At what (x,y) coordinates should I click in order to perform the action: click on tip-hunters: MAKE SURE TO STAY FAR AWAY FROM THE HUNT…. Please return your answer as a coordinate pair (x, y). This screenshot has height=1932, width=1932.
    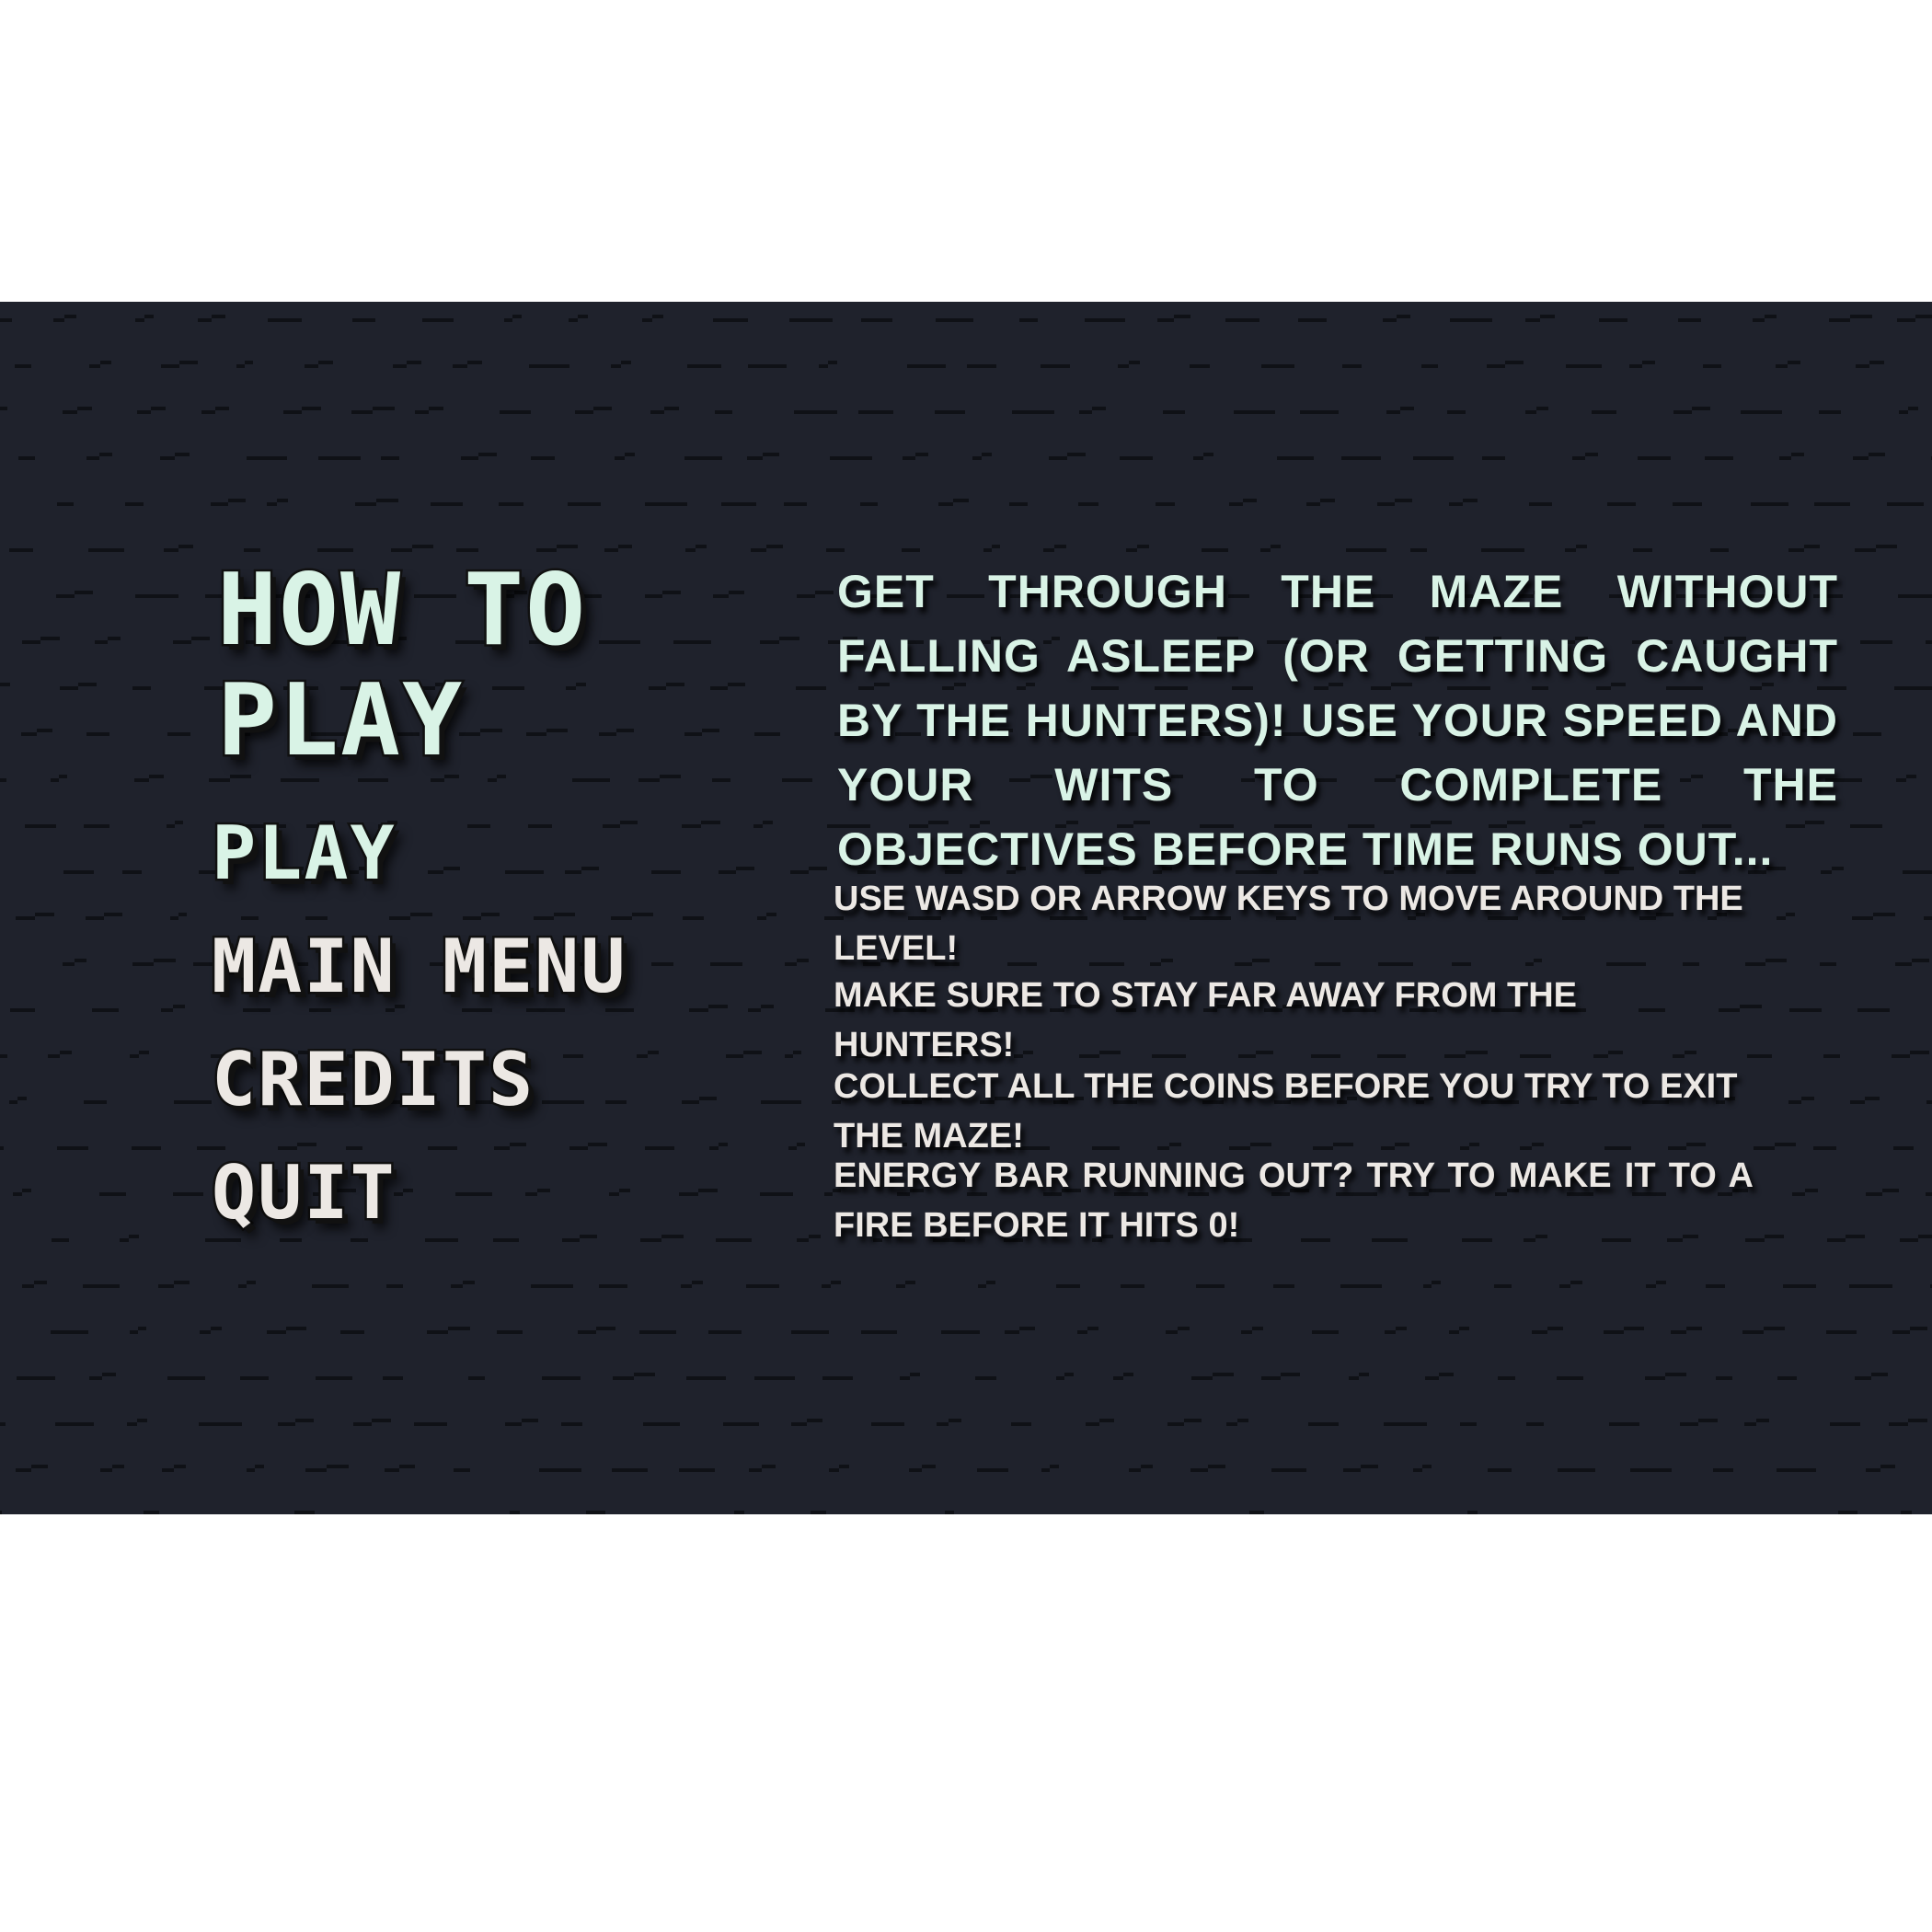
    Looking at the image, I should click on (1205, 1020).